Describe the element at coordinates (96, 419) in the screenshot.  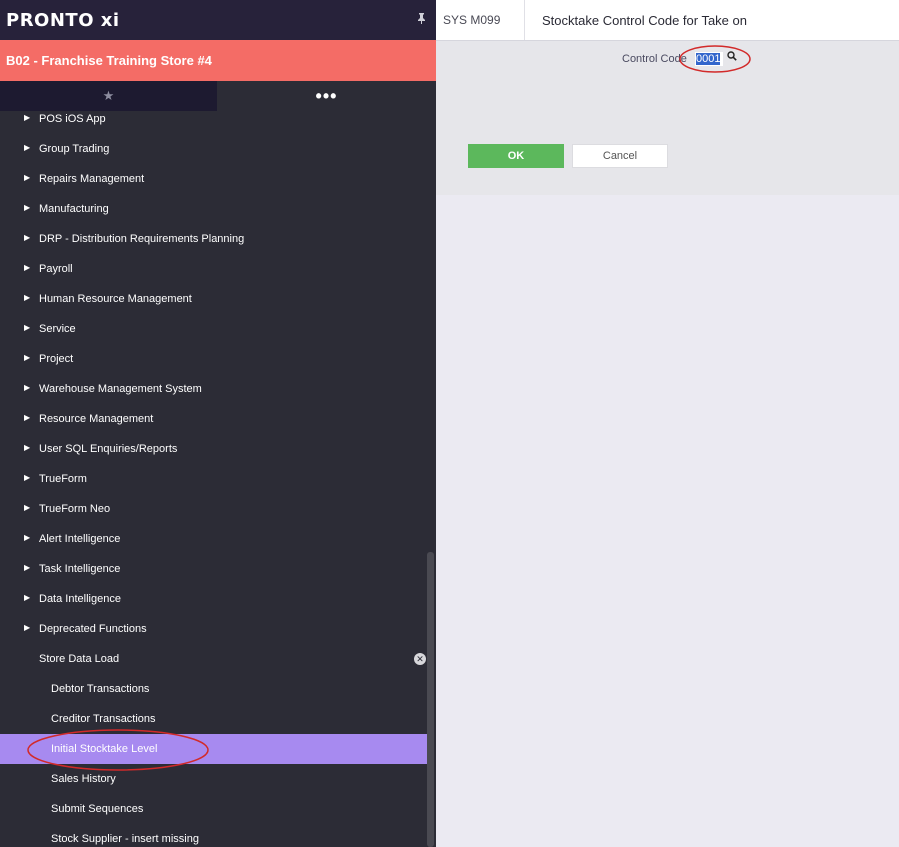
I see `menu-item-label: Resource Management` at that location.